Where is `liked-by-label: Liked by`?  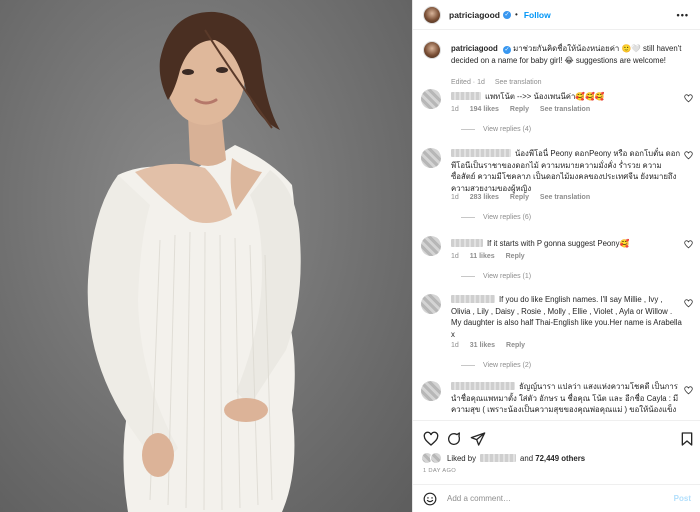 liked-by-label: Liked by is located at coordinates (462, 458).